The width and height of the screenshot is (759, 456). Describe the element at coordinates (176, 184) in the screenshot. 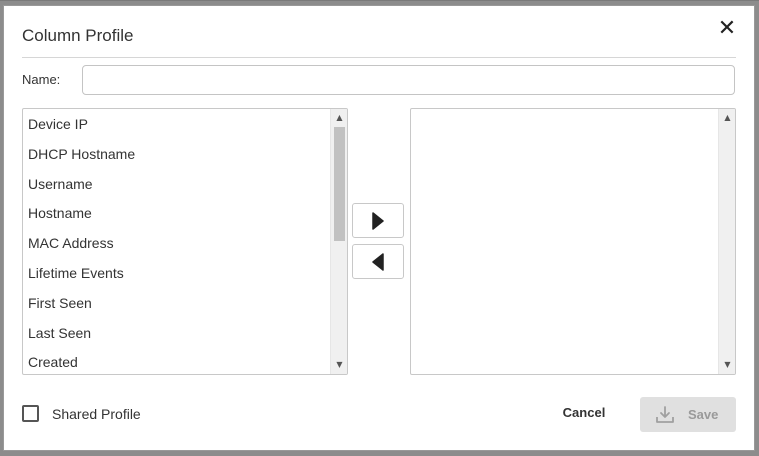

I see `list-item: Username` at that location.